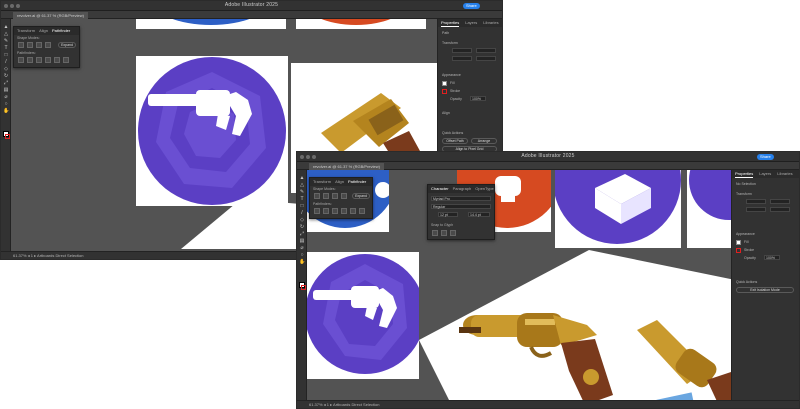 Image resolution: width=800 pixels, height=409 pixels. I want to click on gold-revolver-image, so click(542, 352).